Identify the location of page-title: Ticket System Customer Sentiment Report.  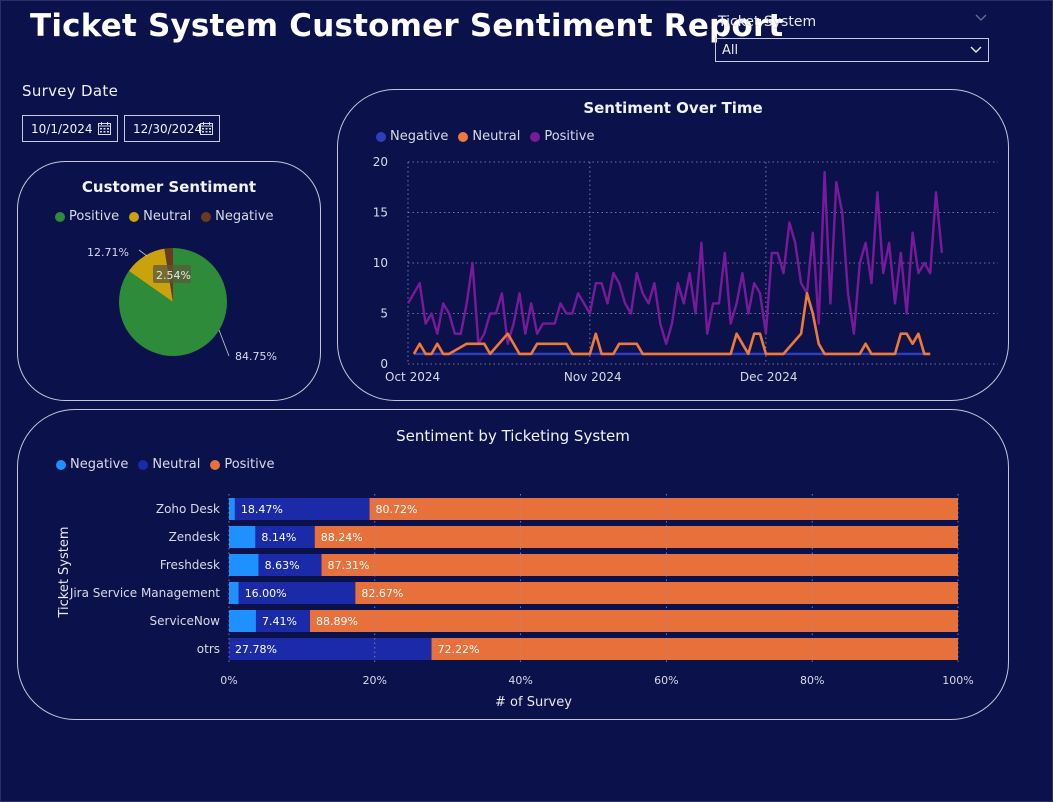
(407, 26).